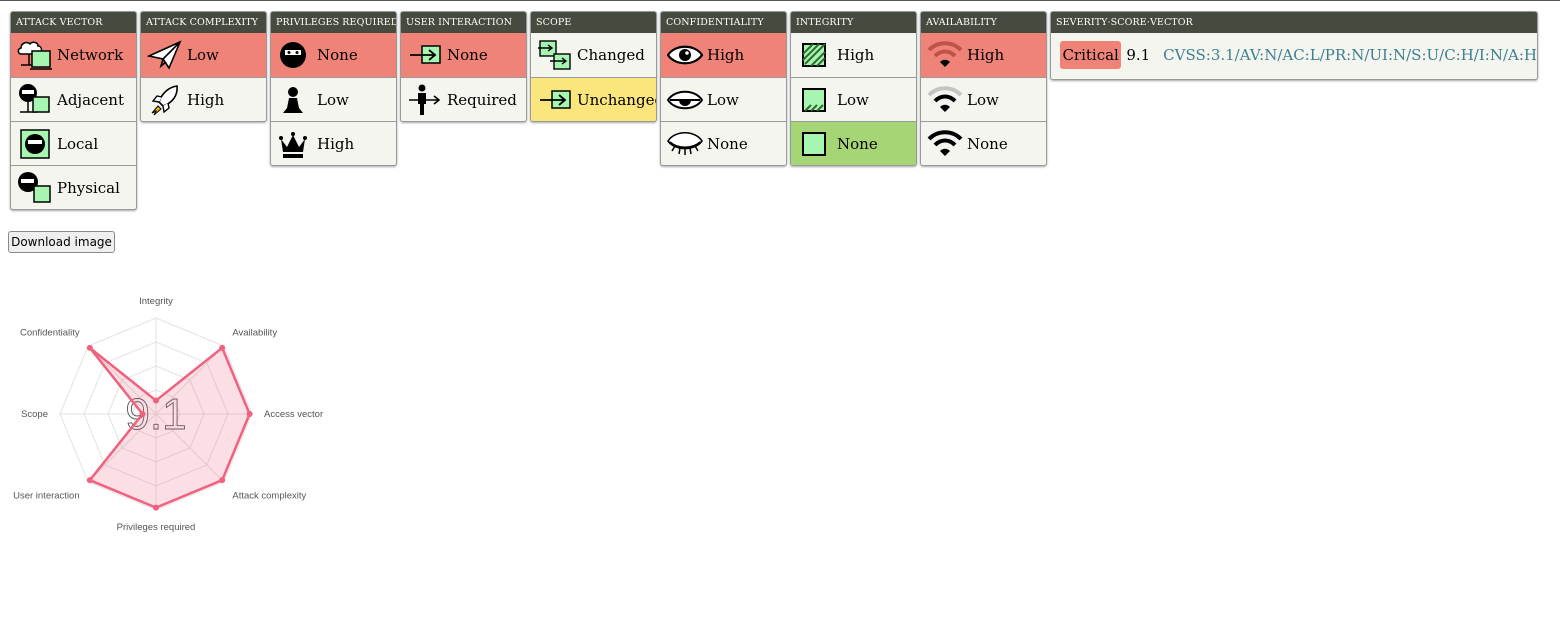  I want to click on option-label: Physical, so click(88, 187).